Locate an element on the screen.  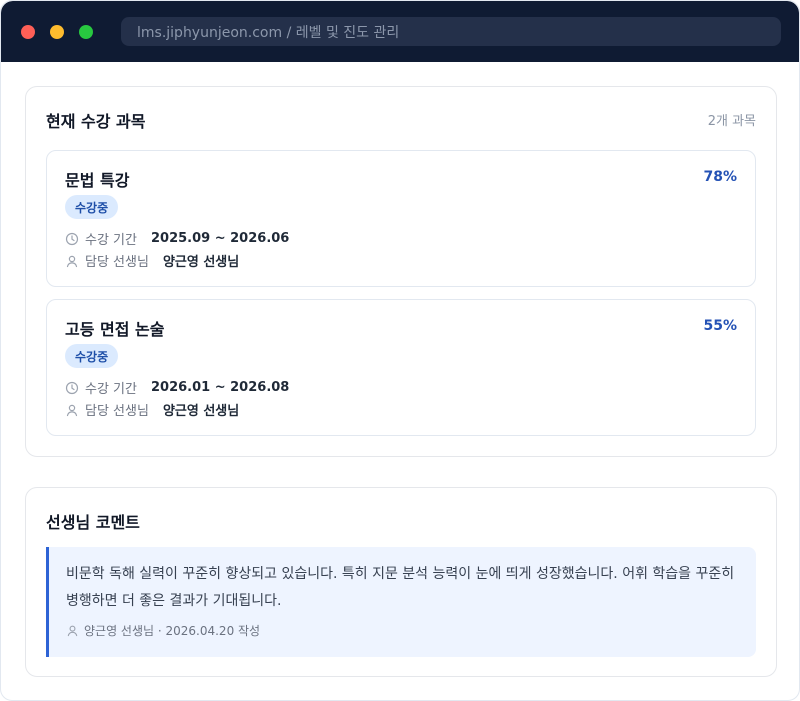
comments-card-title: 선생님 코멘트 is located at coordinates (93, 522).